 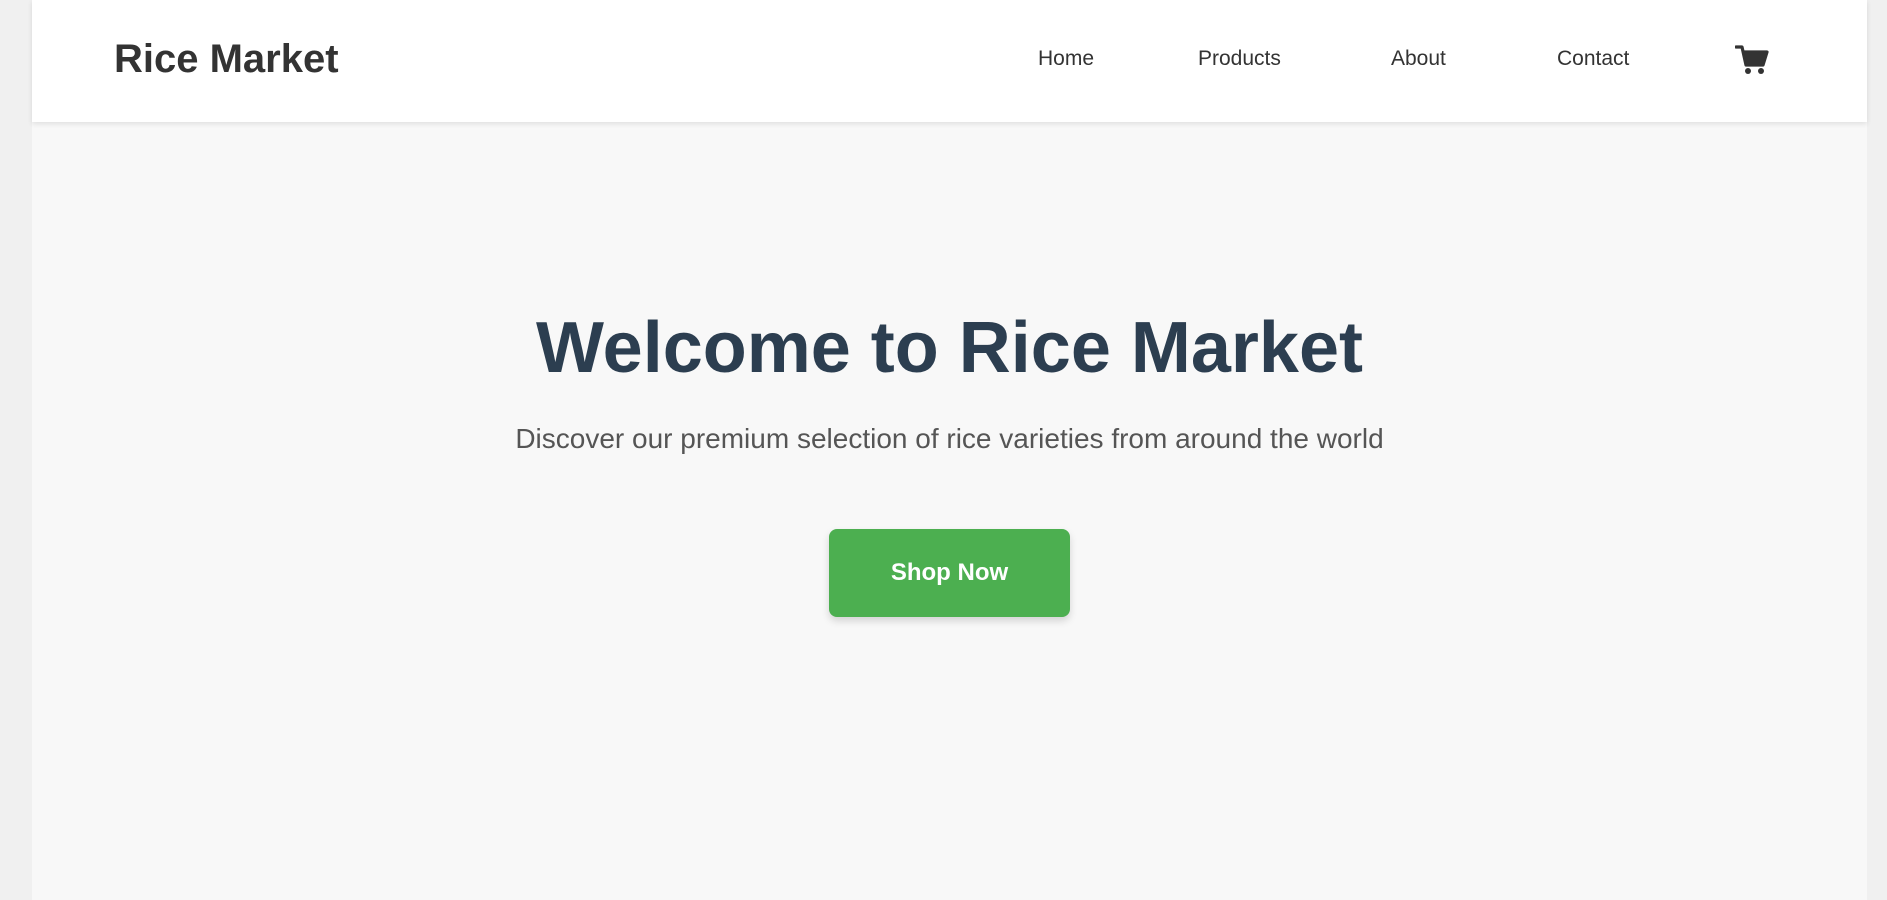 I want to click on nav-link-products: Products, so click(x=1239, y=59).